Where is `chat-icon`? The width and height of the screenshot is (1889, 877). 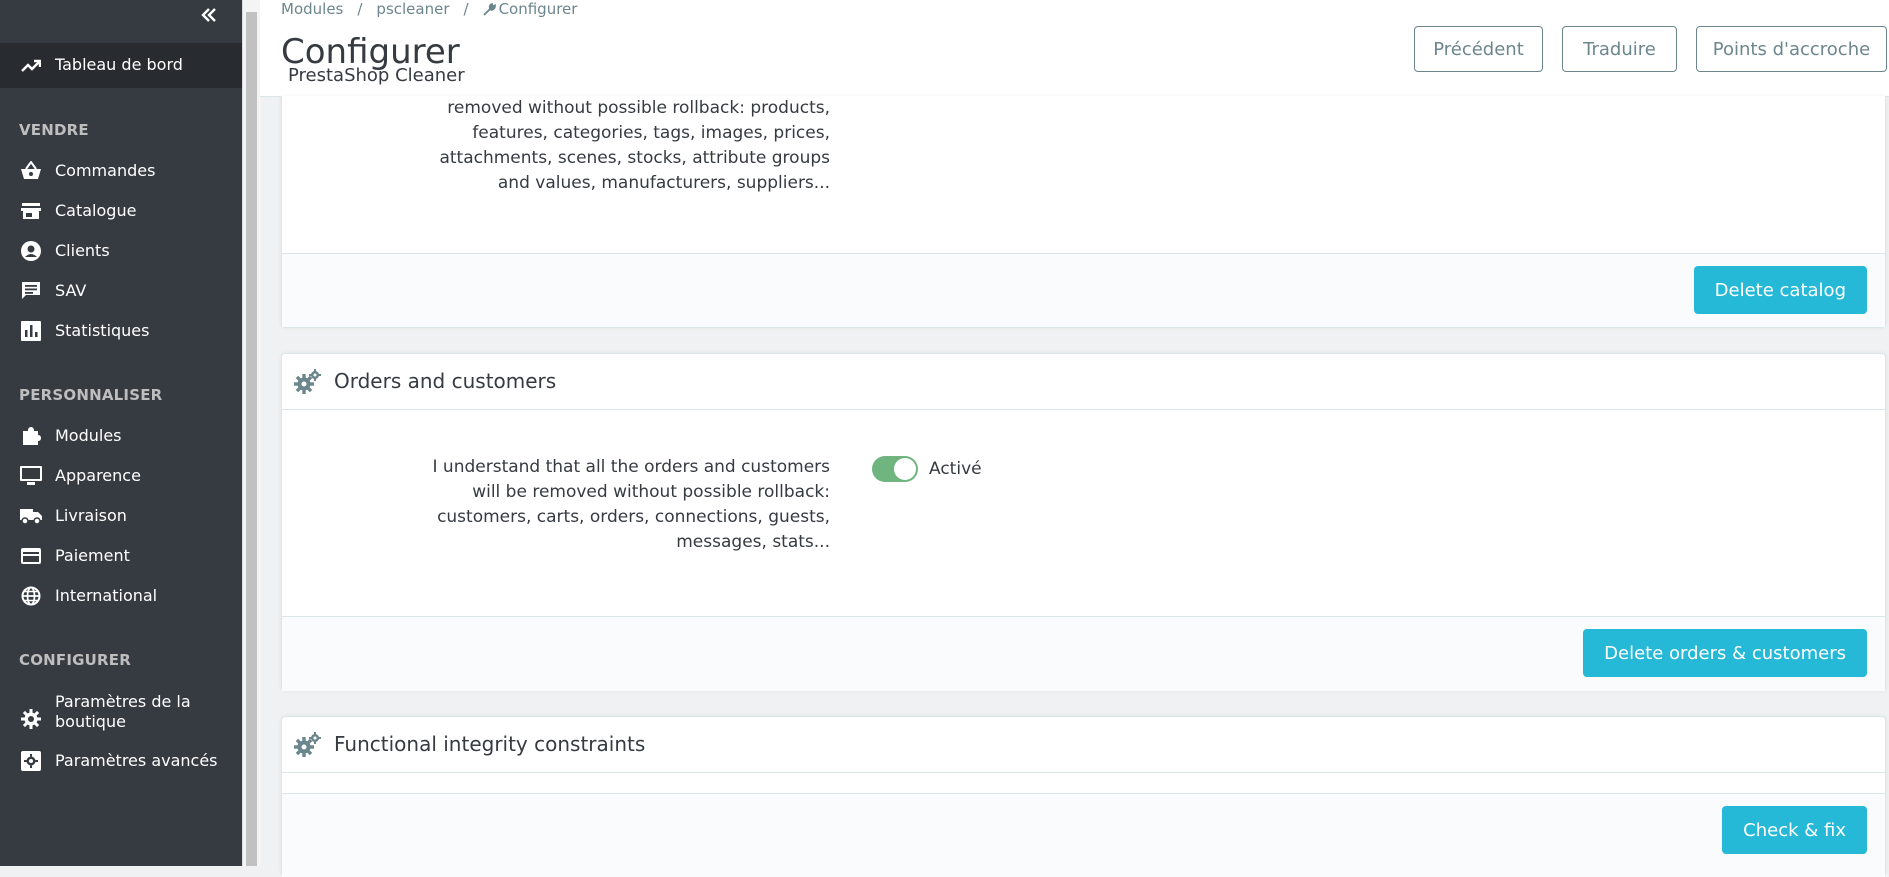
chat-icon is located at coordinates (31, 291).